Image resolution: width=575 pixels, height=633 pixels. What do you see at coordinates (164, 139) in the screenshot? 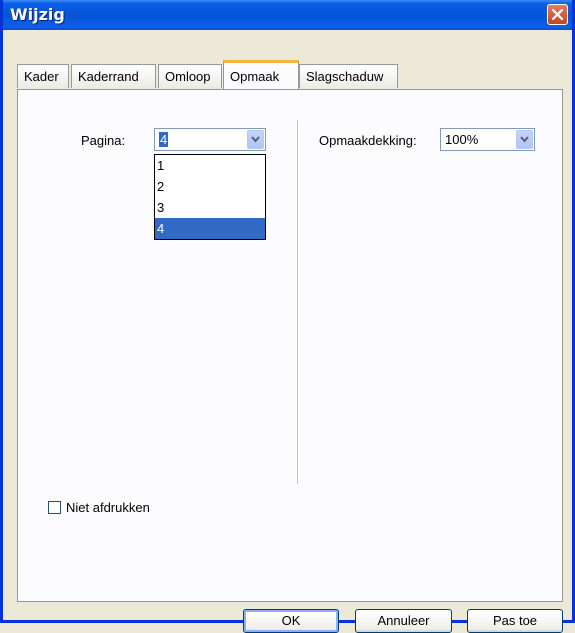
I see `page-select-value: 4` at bounding box center [164, 139].